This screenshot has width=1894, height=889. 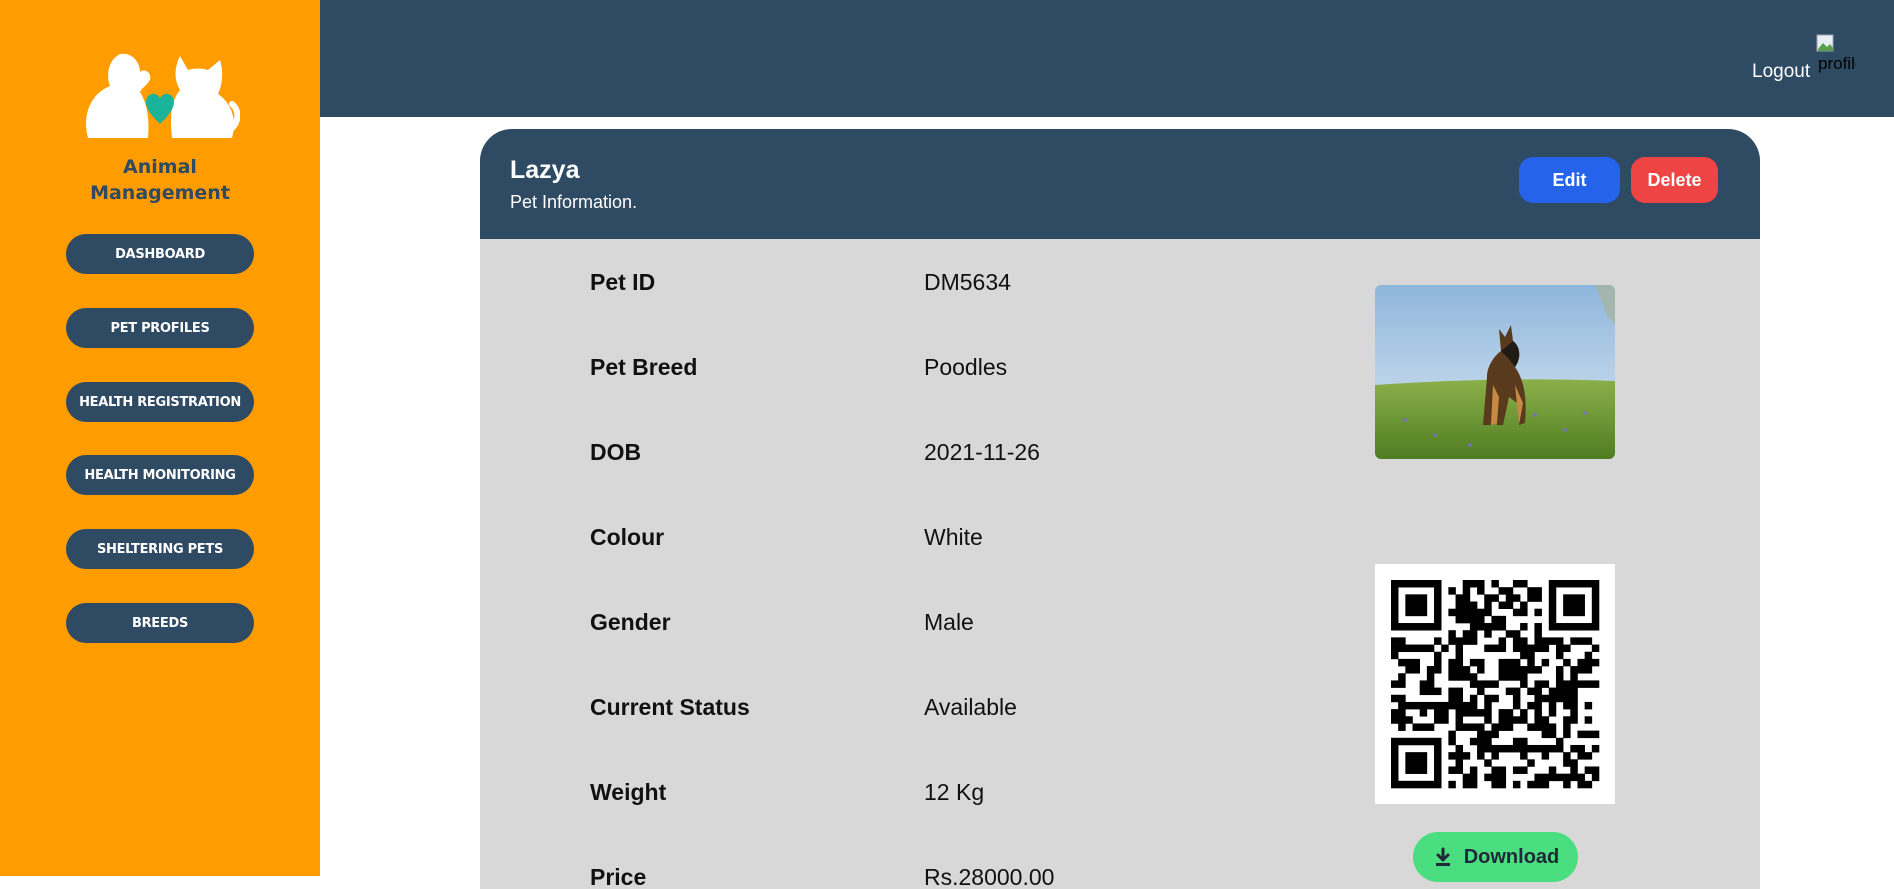 What do you see at coordinates (160, 254) in the screenshot?
I see `nav-dashboard: DASHBOARD` at bounding box center [160, 254].